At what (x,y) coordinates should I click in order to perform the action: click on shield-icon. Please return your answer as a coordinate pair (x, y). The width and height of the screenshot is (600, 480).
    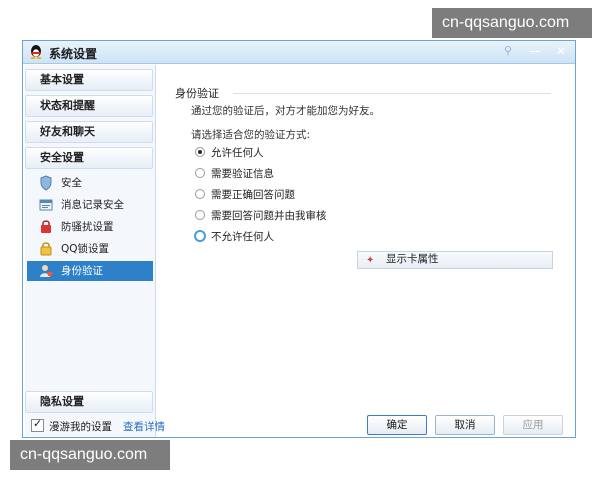
    Looking at the image, I should click on (46, 183).